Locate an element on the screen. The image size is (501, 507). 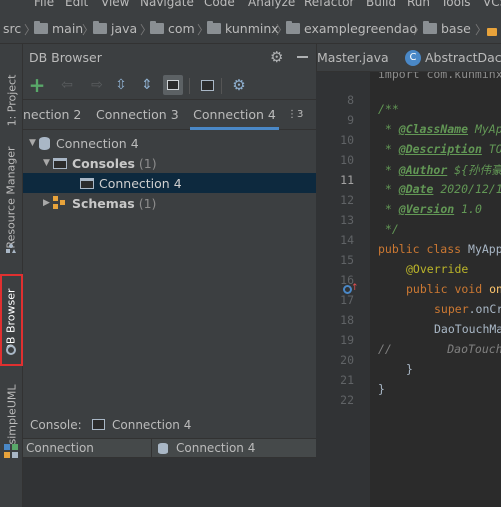
code-line: public void on is located at coordinates (453, 289).